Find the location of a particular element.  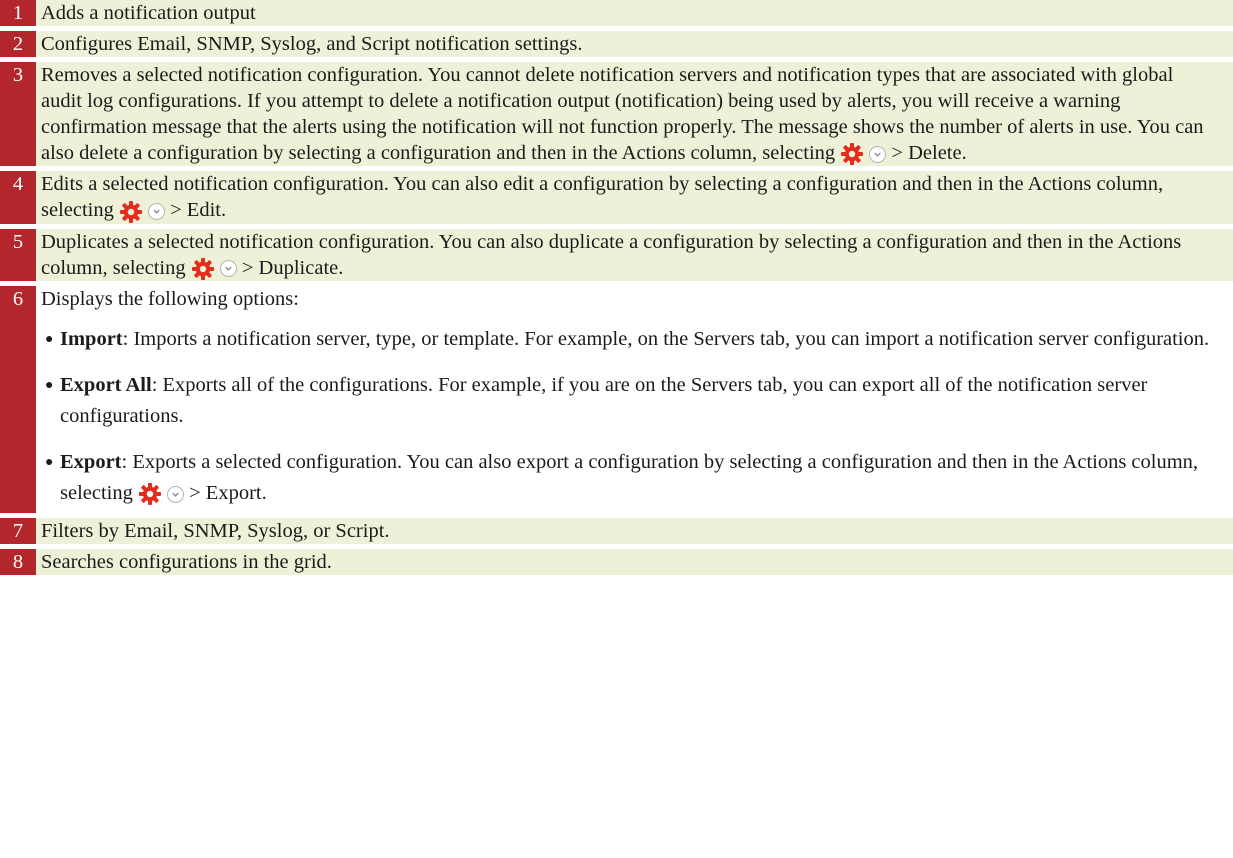

row-text-after: > Edit. is located at coordinates (198, 210).